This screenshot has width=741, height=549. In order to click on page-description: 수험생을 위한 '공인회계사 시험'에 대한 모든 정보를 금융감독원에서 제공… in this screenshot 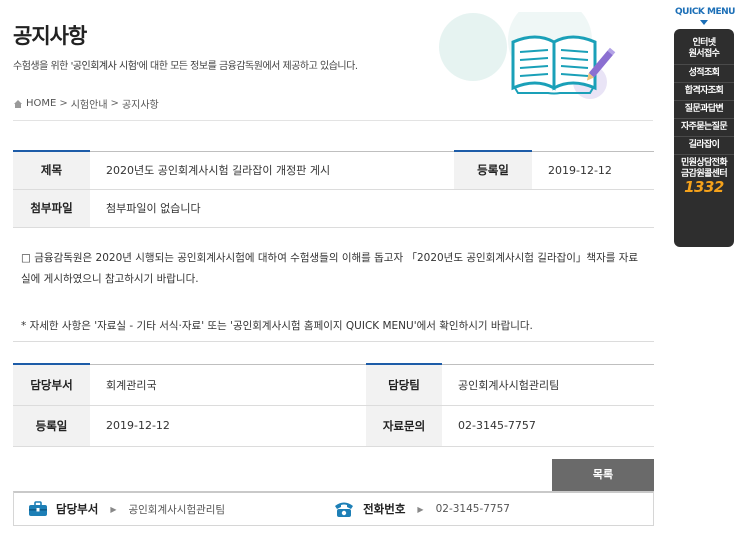, I will do `click(185, 64)`.